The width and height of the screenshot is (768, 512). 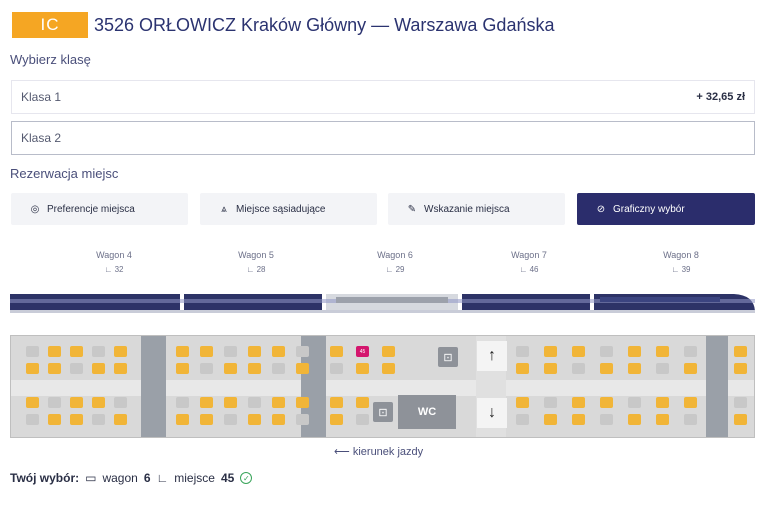 I want to click on wagon-label: Wagon 5, so click(x=256, y=255).